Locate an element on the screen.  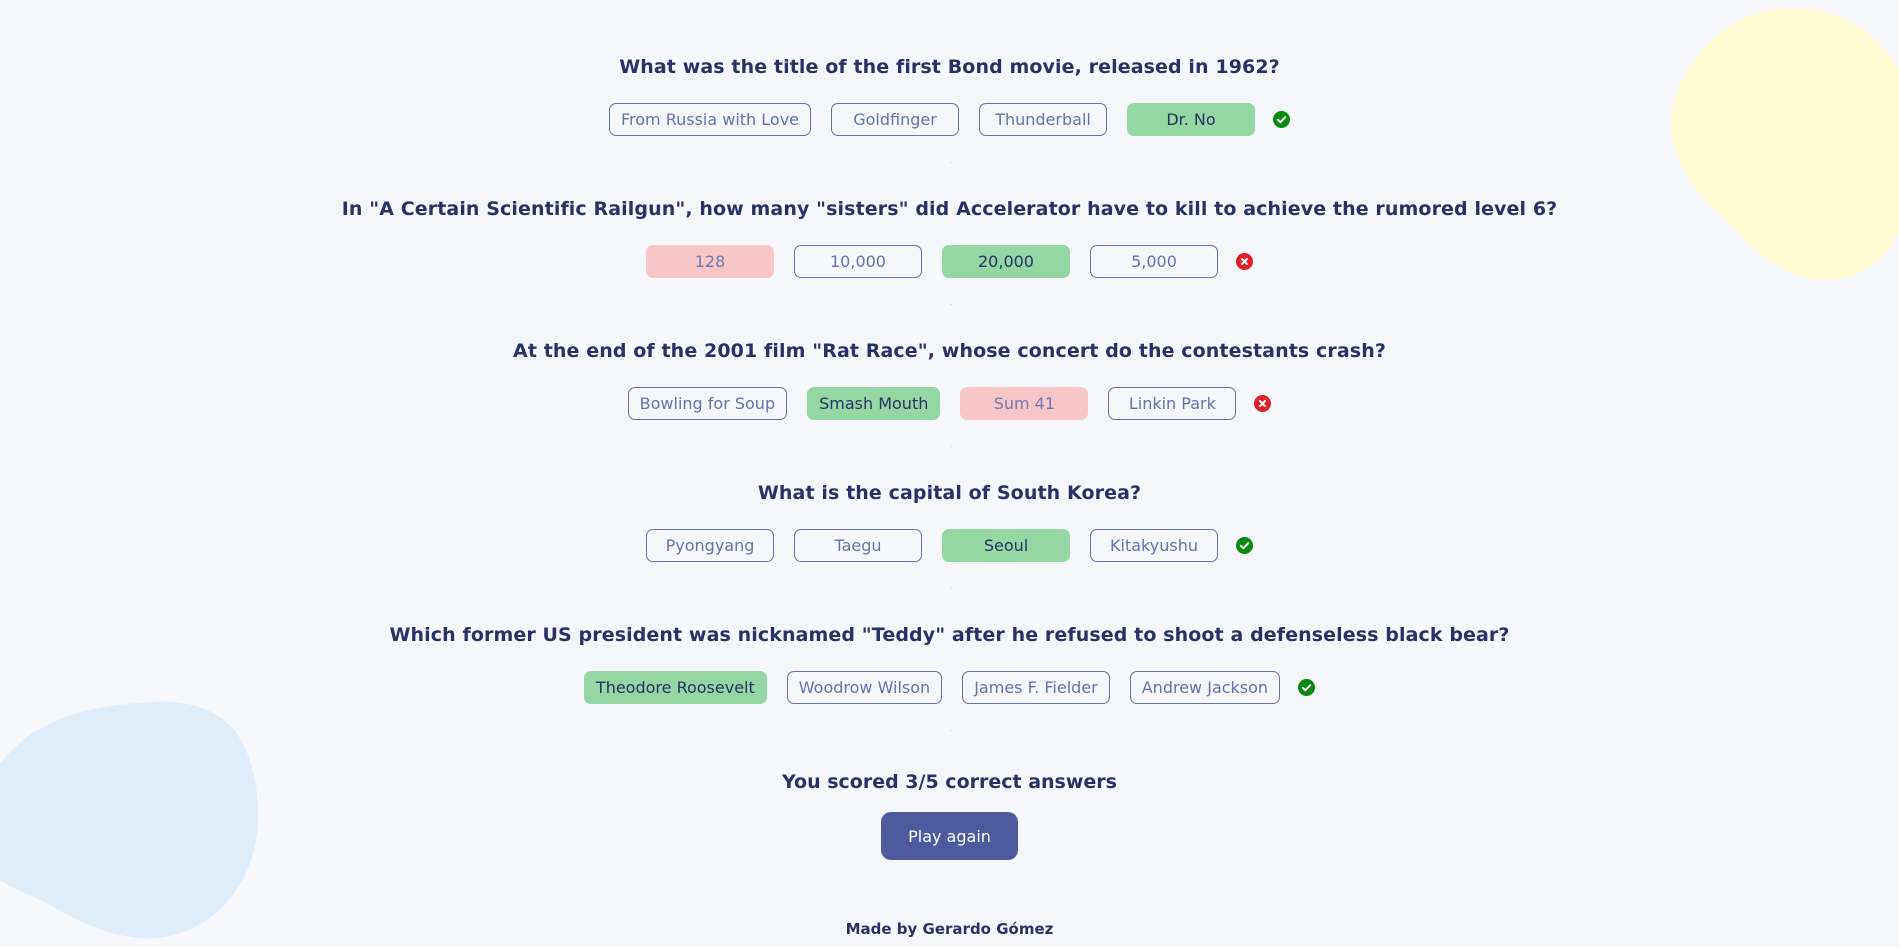
answer-option: Linkin Park is located at coordinates (1172, 403).